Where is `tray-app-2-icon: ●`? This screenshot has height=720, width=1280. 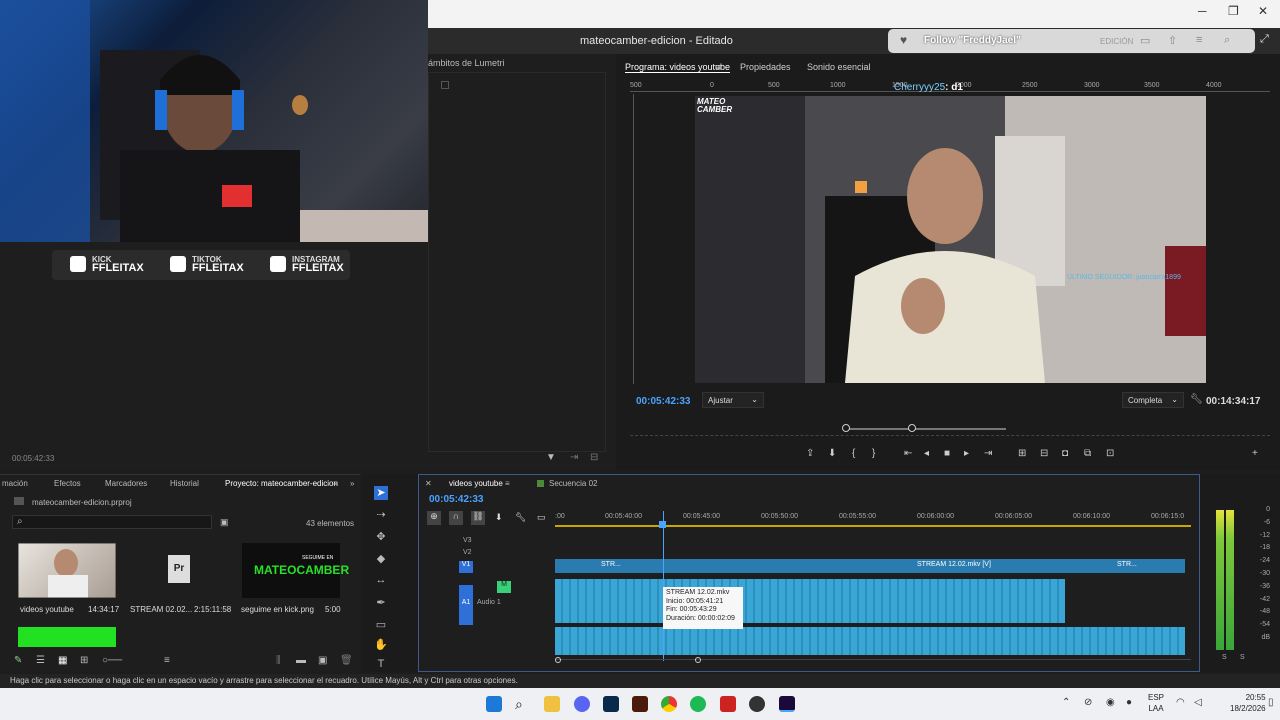 tray-app-2-icon: ● is located at coordinates (1129, 702).